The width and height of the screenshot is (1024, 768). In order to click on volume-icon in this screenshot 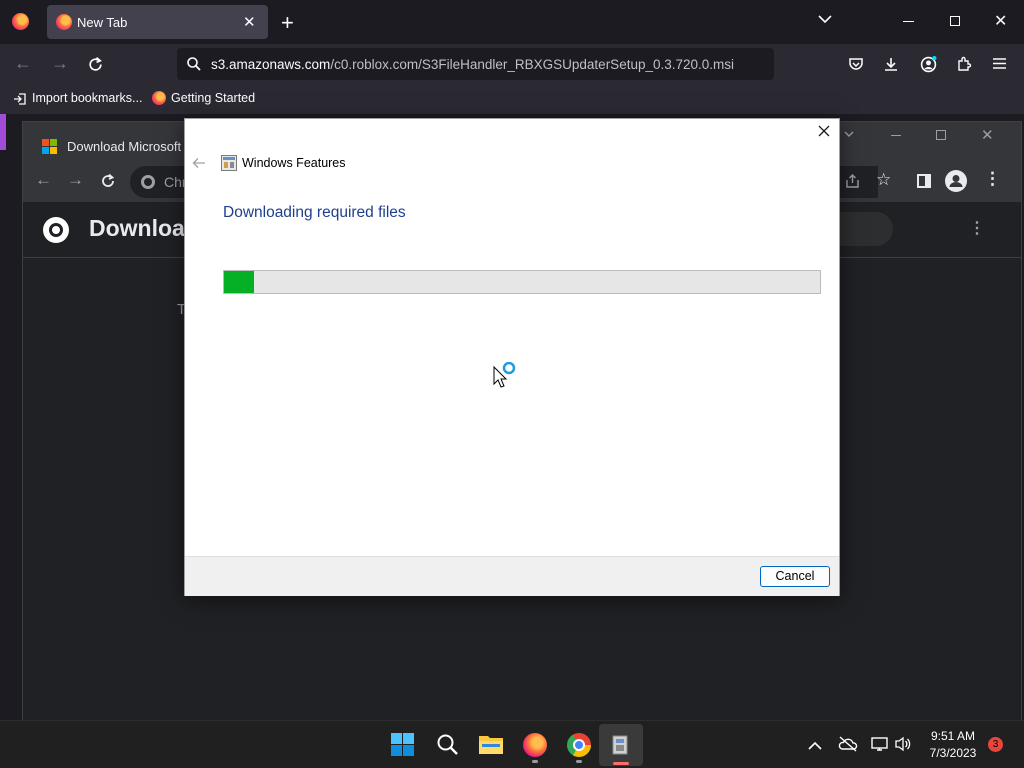, I will do `click(903, 746)`.